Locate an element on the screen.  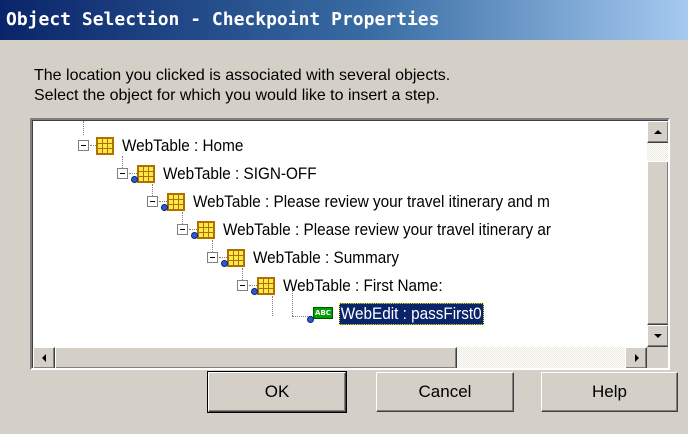
arrow-right-icon is located at coordinates (637, 358).